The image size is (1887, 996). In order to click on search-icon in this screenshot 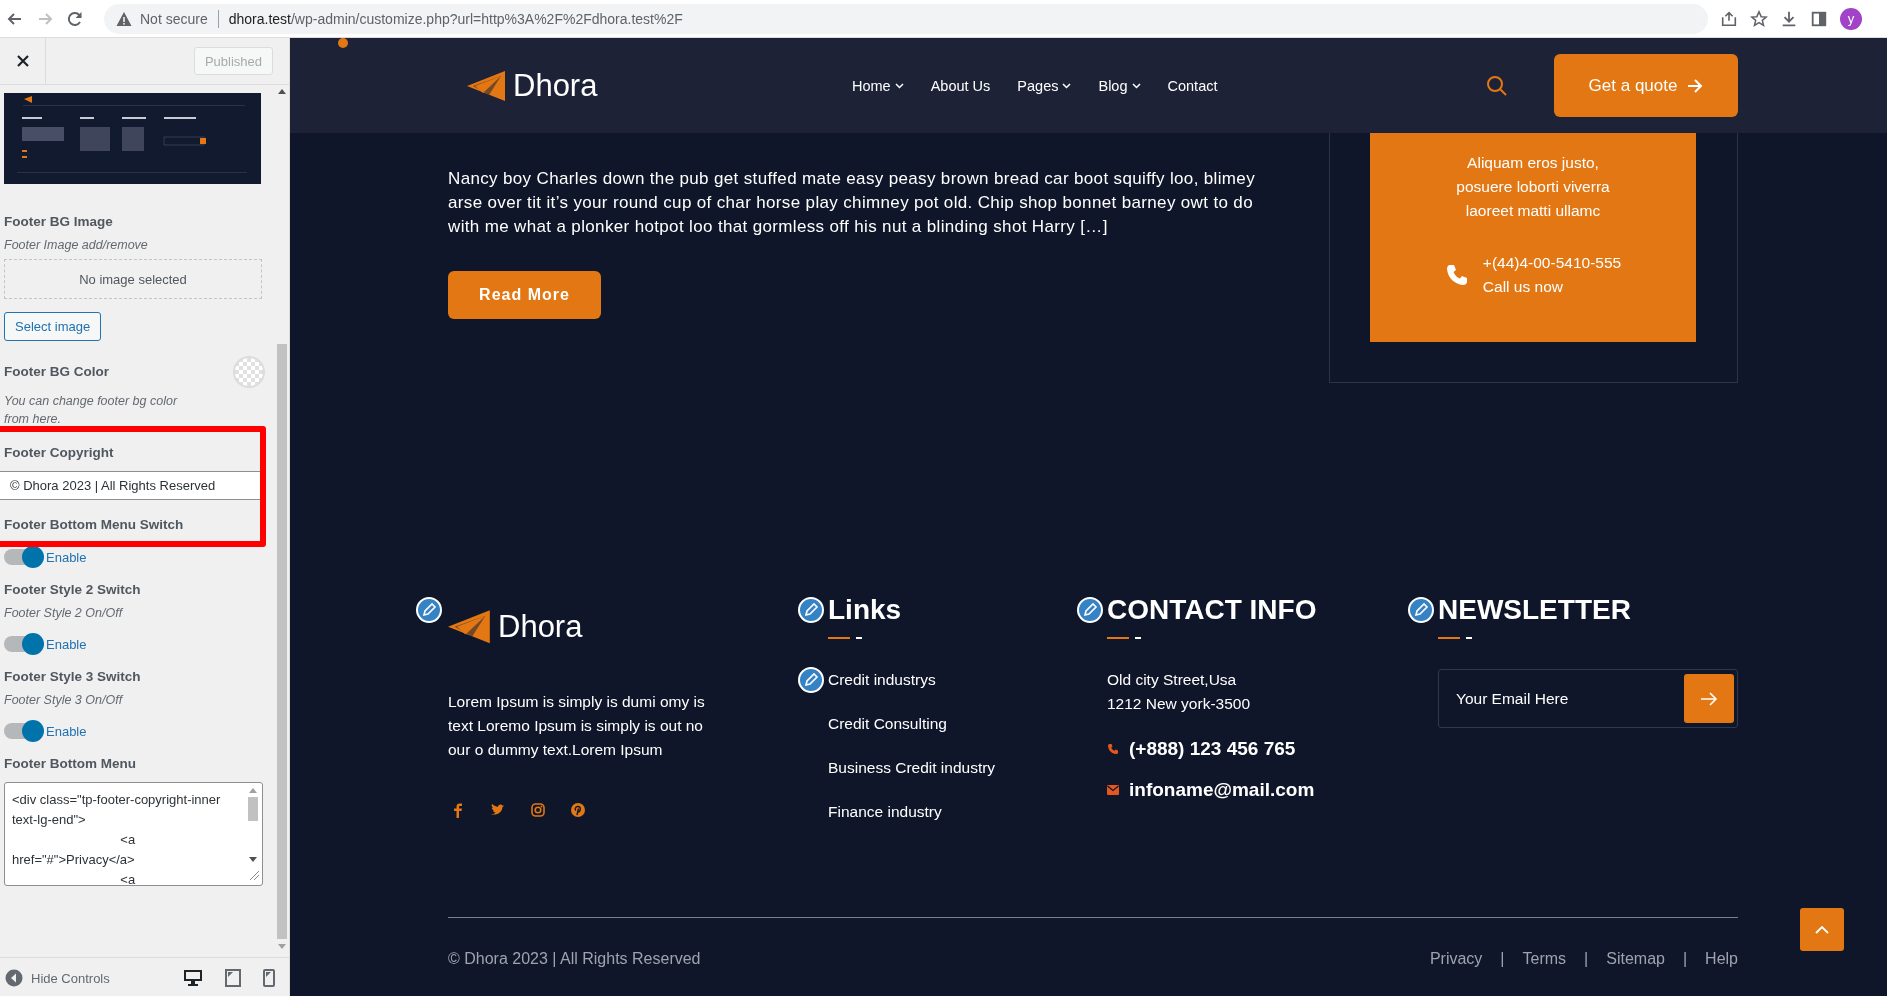, I will do `click(1497, 85)`.